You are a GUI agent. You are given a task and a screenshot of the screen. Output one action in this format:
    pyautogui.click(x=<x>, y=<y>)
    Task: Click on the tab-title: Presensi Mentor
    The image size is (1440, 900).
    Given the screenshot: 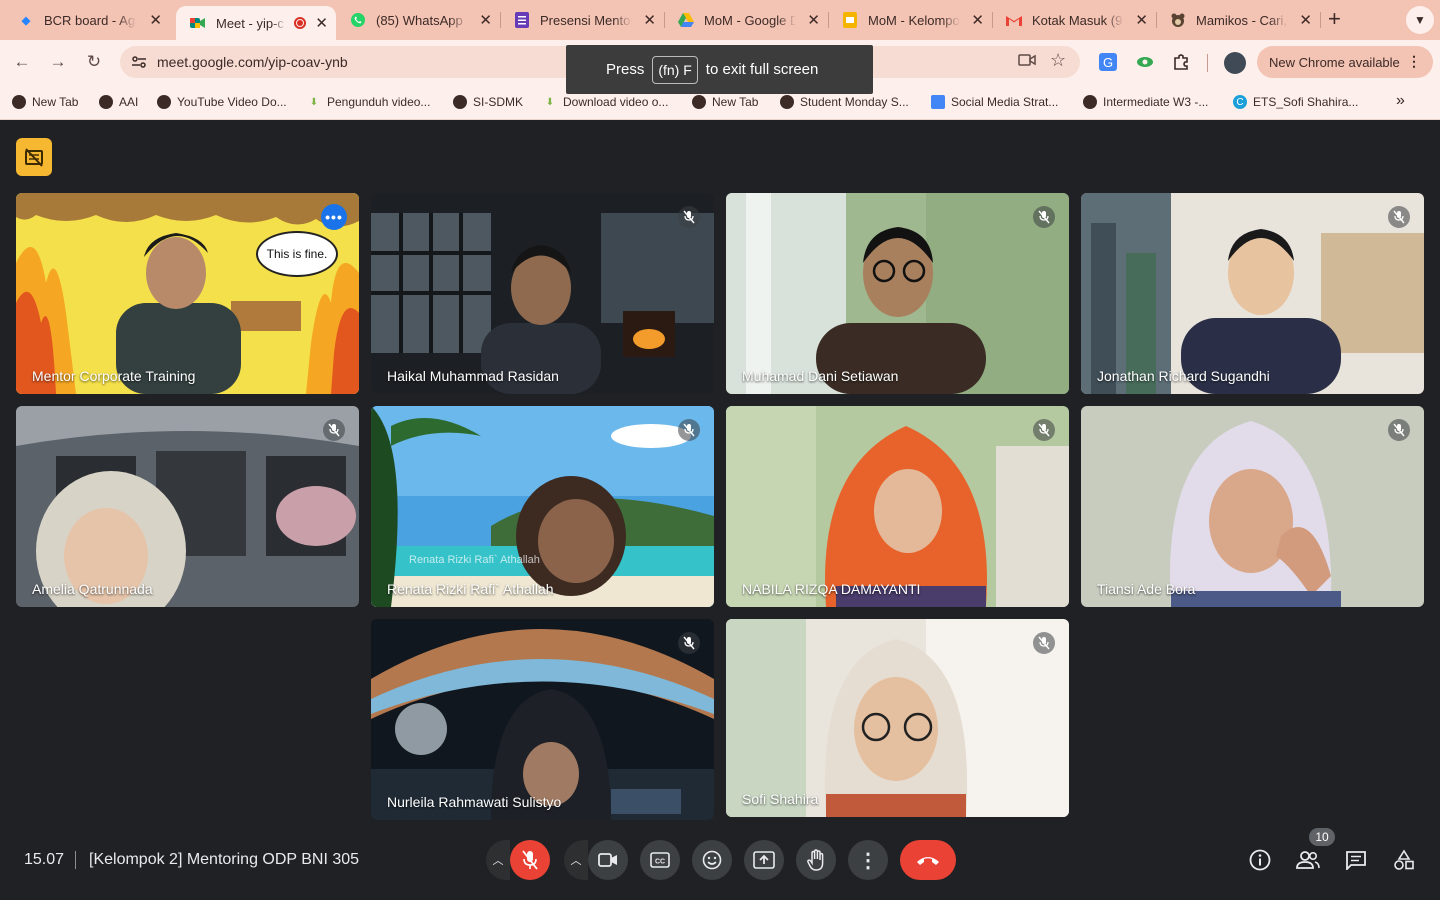 What is the action you would take?
    pyautogui.click(x=586, y=20)
    